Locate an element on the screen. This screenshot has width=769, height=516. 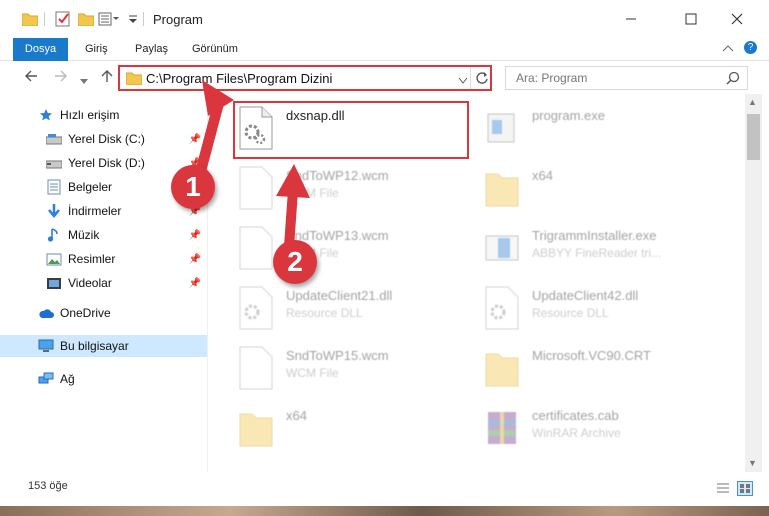
nav-item-videos: Videolar 📌 is located at coordinates (103, 283).